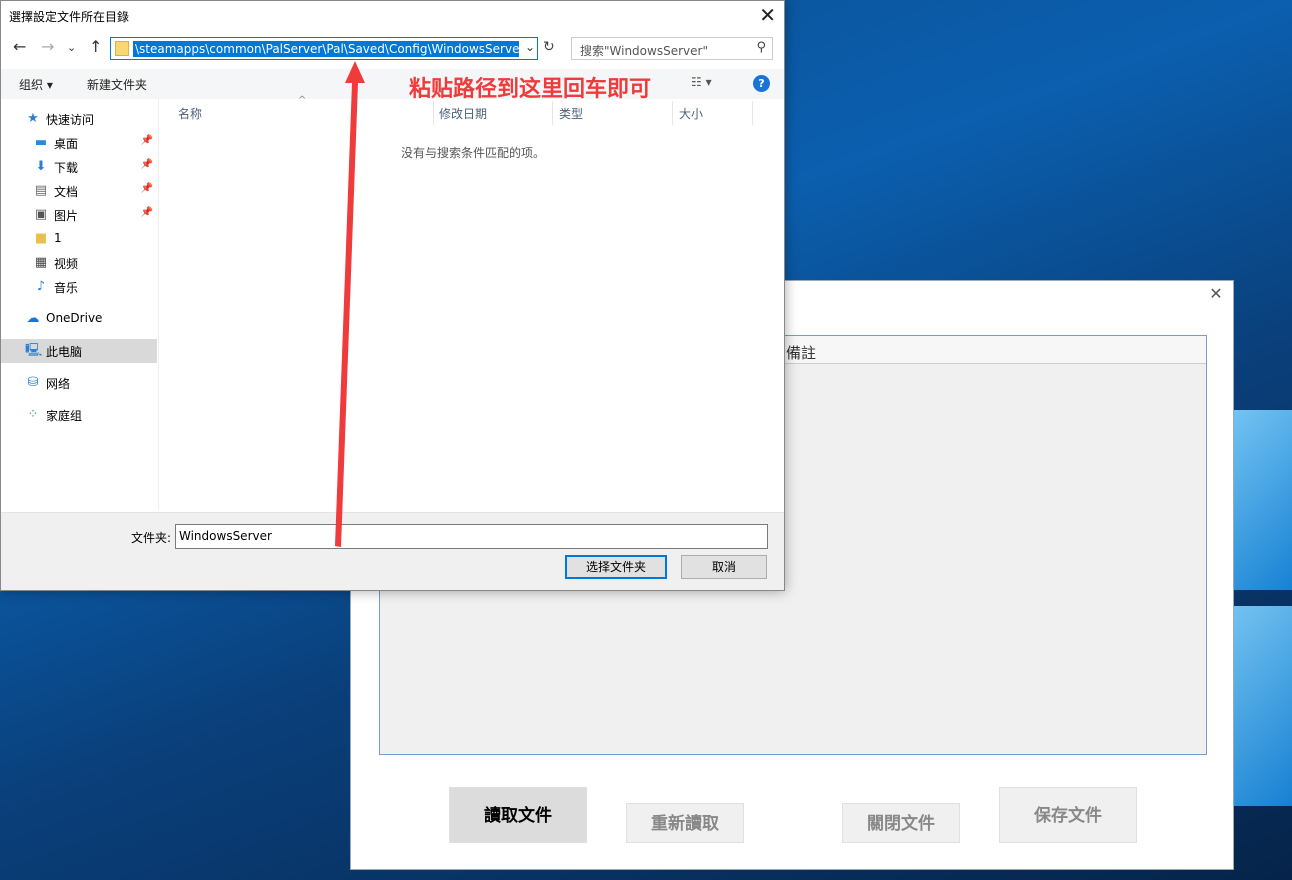 The image size is (1292, 880). What do you see at coordinates (41, 142) in the screenshot?
I see `desktop-icon: ▬` at bounding box center [41, 142].